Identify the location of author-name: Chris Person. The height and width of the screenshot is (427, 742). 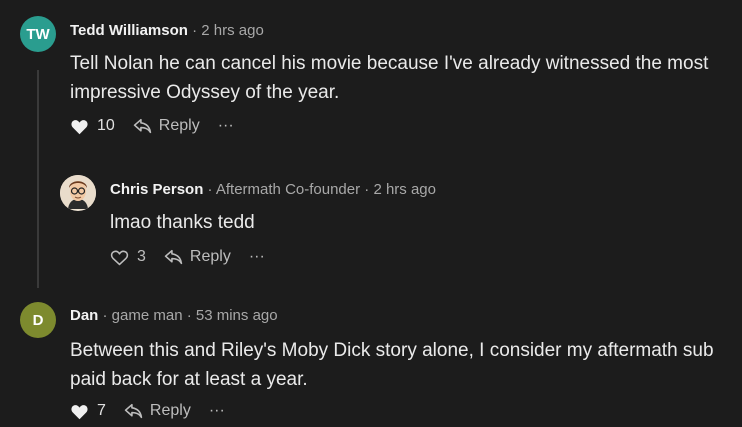
(156, 189).